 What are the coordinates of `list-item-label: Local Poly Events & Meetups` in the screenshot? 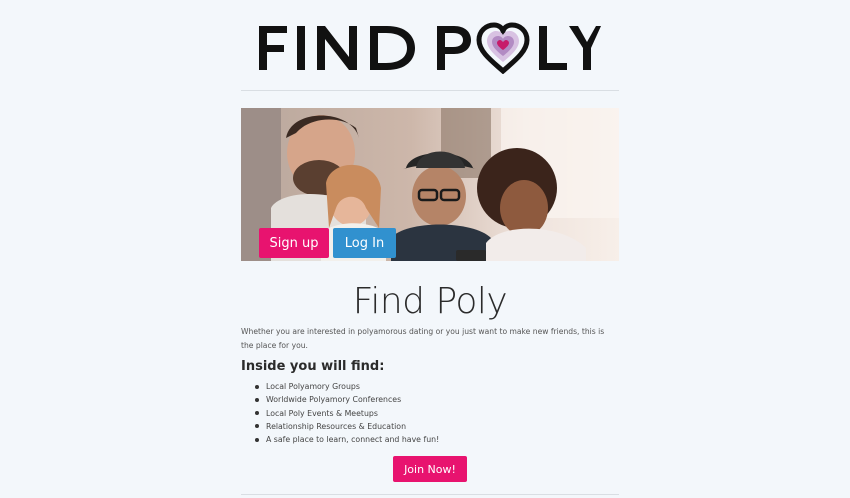 It's located at (322, 413).